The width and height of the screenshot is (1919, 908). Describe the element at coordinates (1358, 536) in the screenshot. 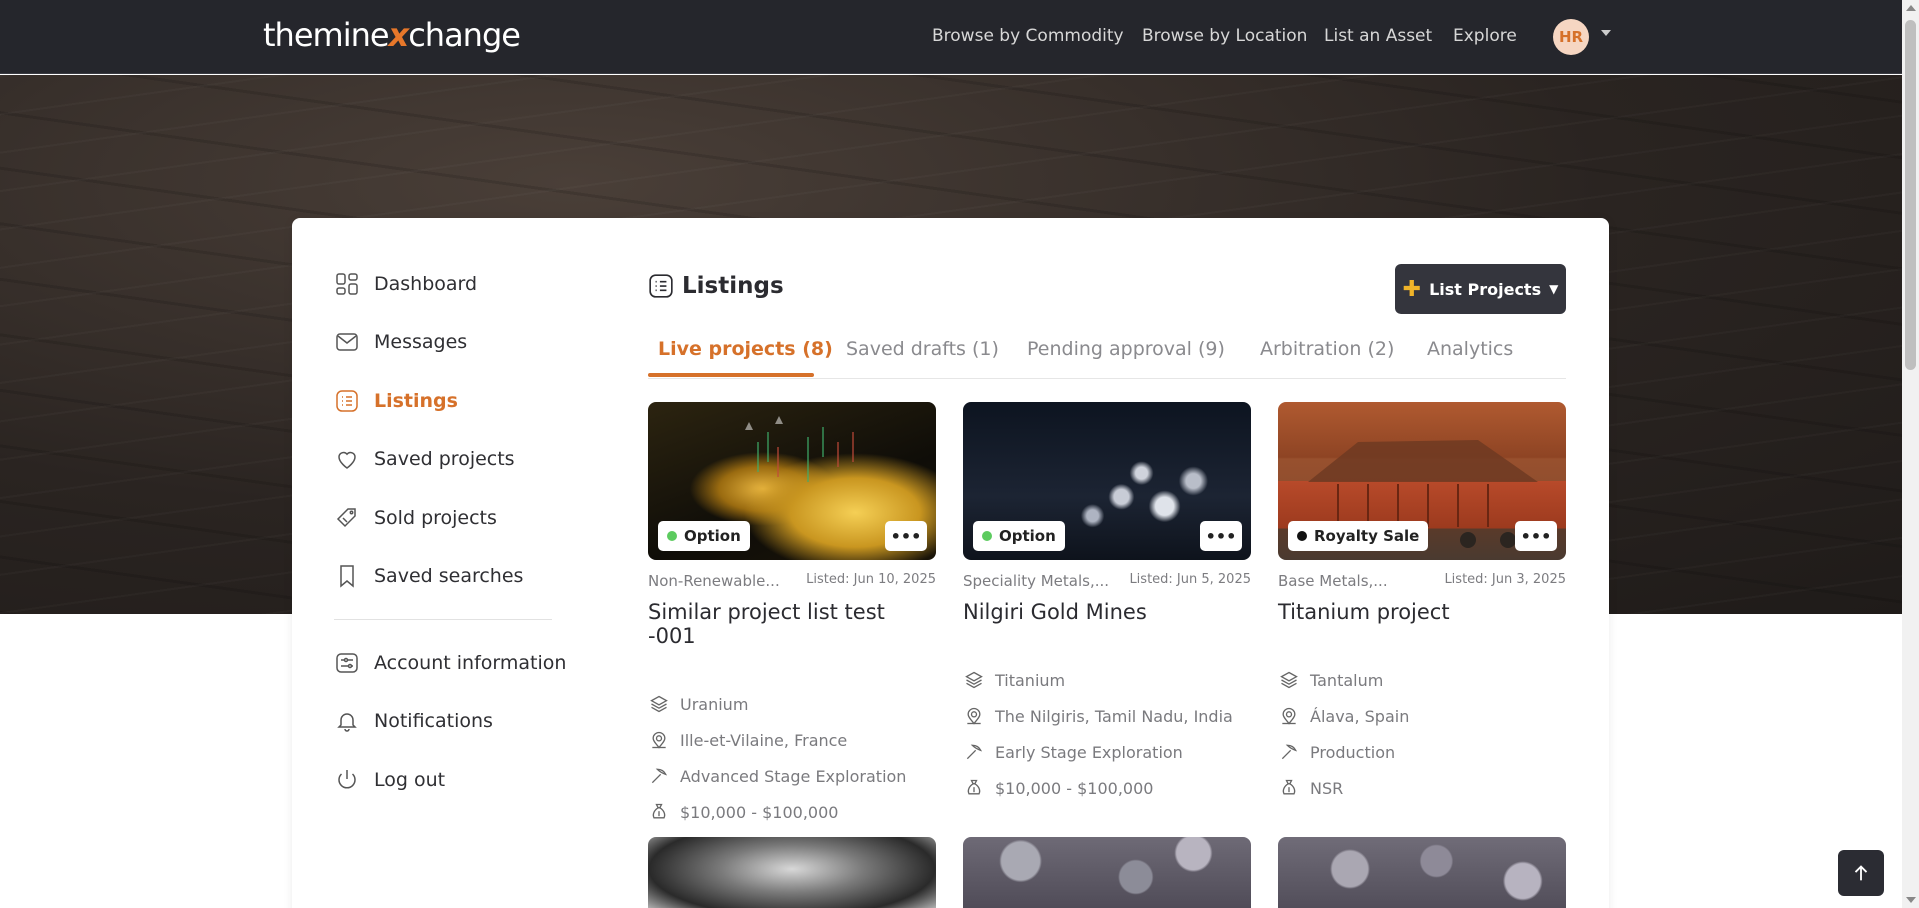

I see `status-badge: Royalty Sale` at that location.